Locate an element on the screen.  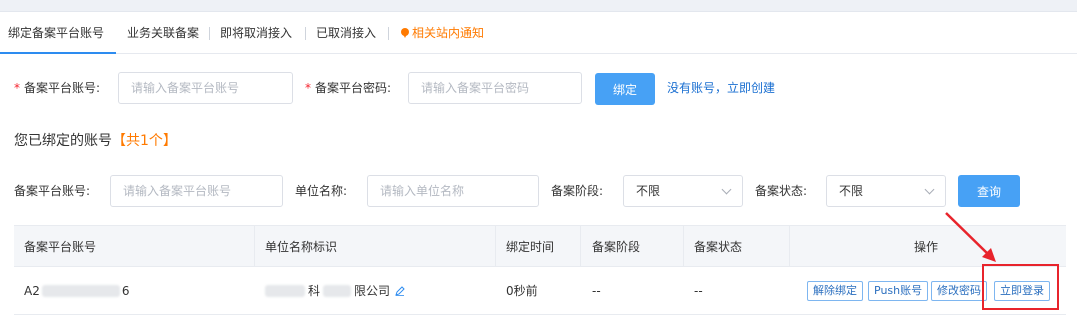
filter-stage-select: 不限 is located at coordinates (683, 191).